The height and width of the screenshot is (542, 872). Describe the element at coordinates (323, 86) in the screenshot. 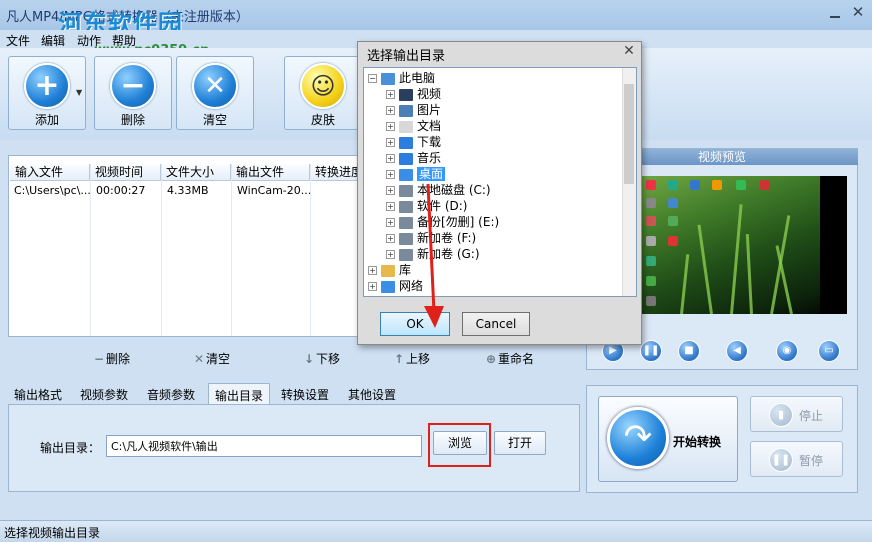

I see `smiley-icon: ☺` at that location.